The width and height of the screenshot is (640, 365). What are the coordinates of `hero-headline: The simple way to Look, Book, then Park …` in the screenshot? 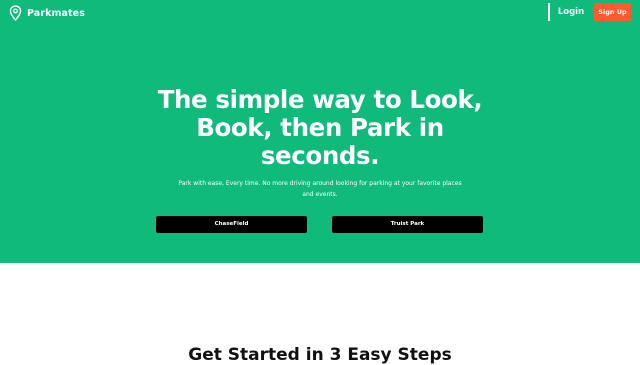 It's located at (320, 128).